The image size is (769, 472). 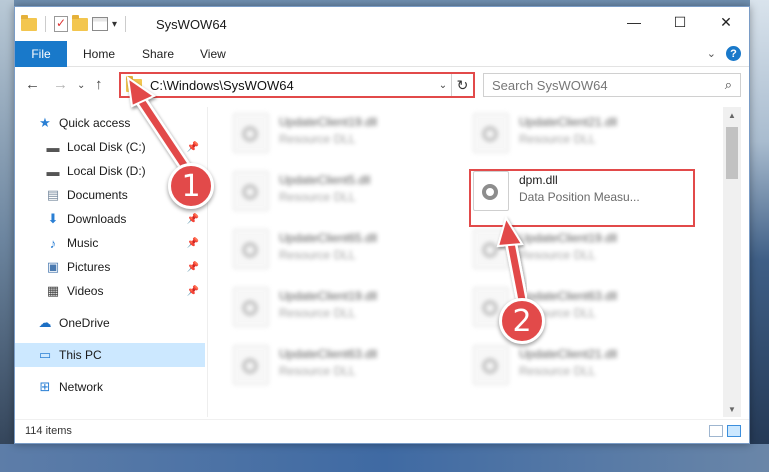 I want to click on tab-home: Home, so click(x=99, y=54).